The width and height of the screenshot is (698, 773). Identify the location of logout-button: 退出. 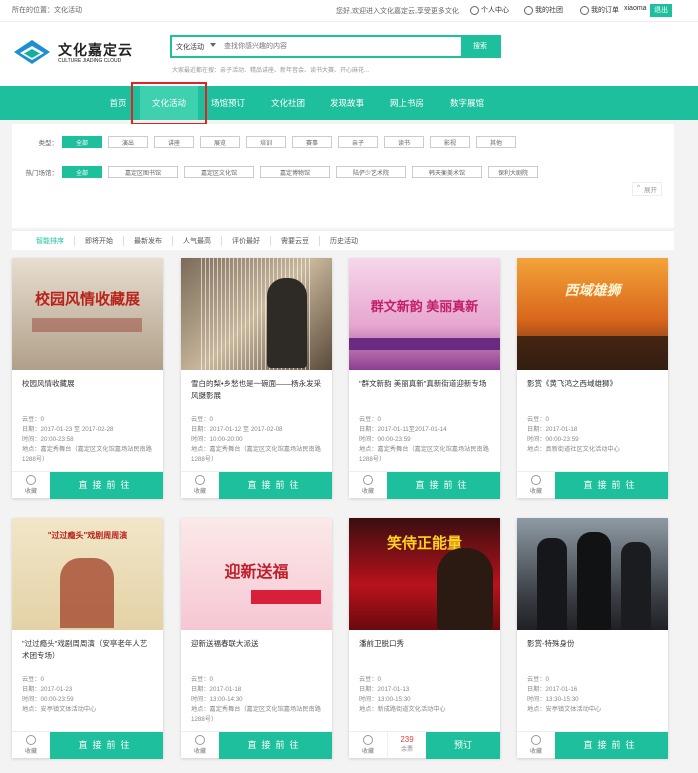
(661, 10).